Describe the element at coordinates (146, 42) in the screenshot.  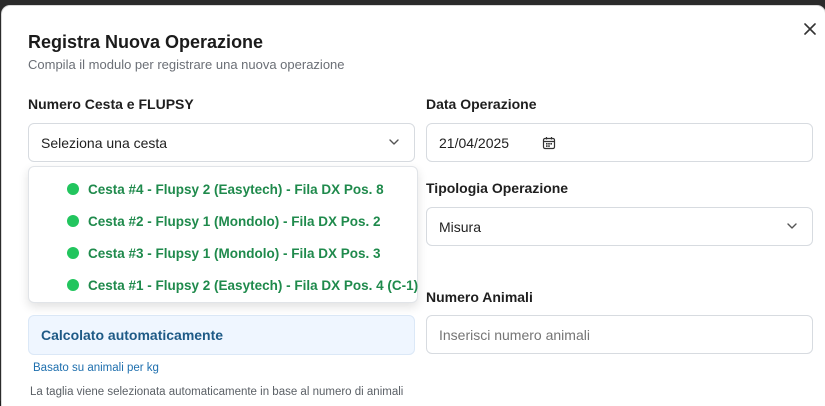
I see `dialog-title: Registra Nuova Operazione` at that location.